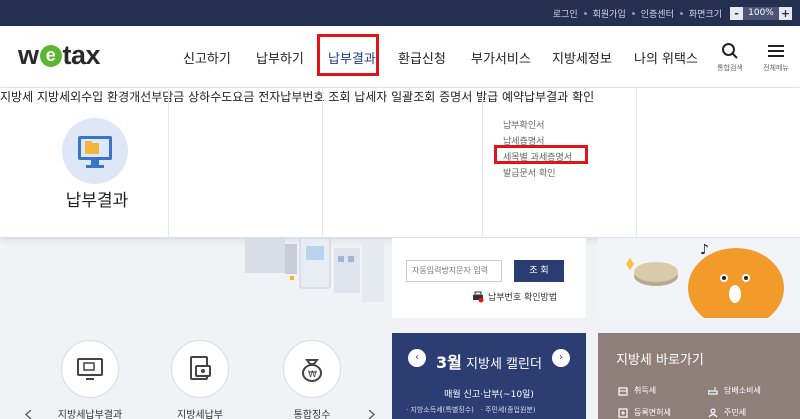  I want to click on screen-size-label: 화면크기, so click(705, 14).